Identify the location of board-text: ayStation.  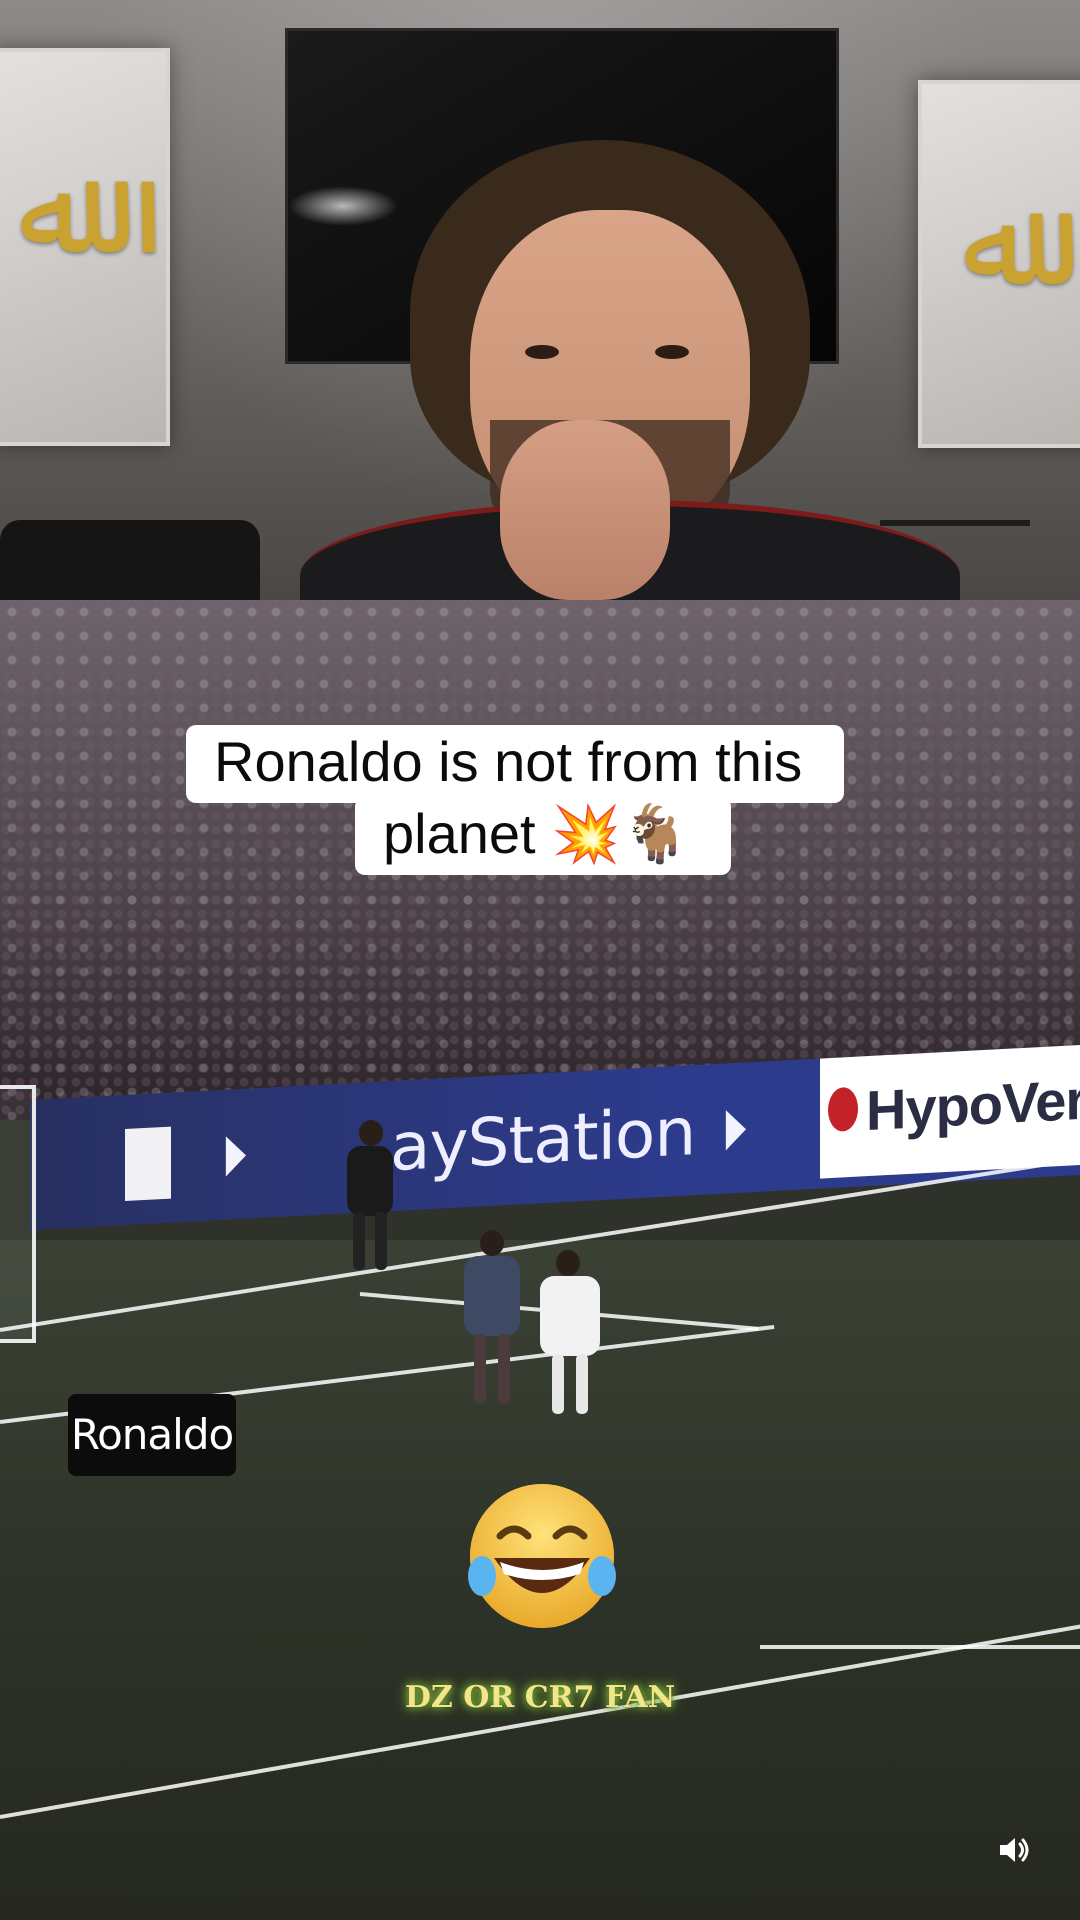
(543, 1140).